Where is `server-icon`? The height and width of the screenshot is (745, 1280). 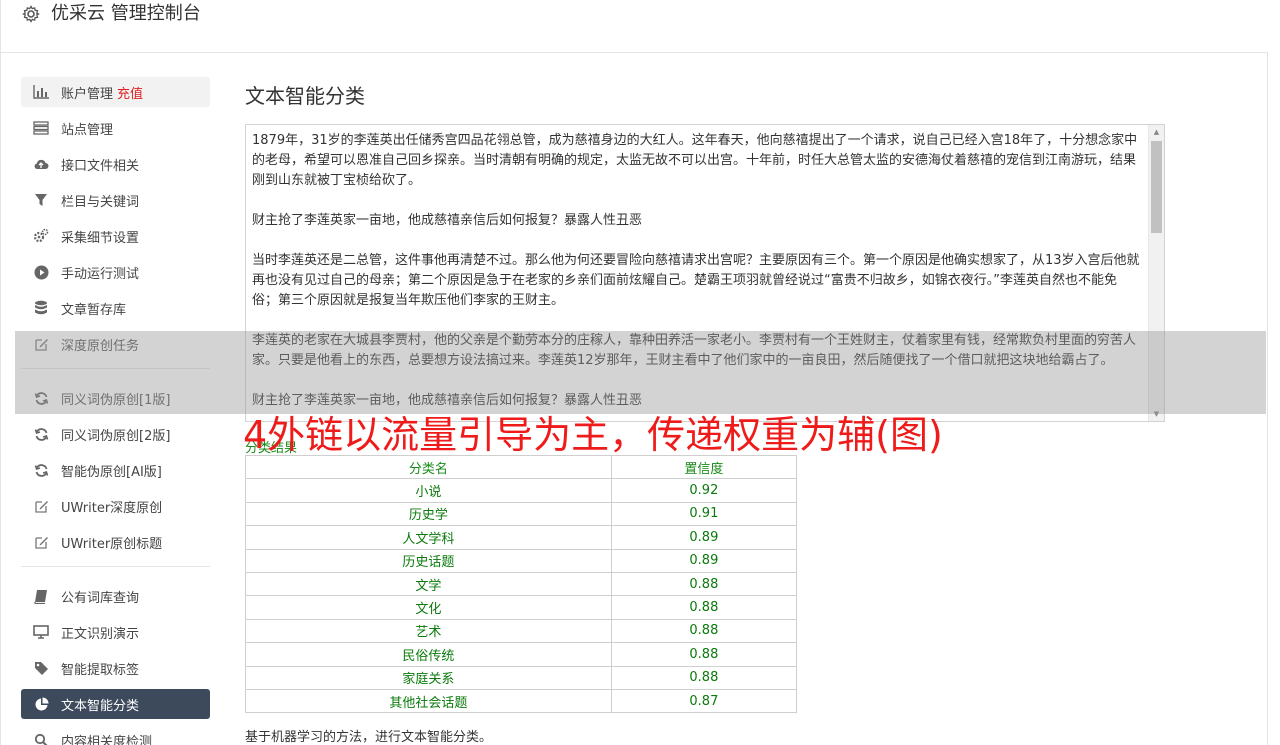 server-icon is located at coordinates (41, 128).